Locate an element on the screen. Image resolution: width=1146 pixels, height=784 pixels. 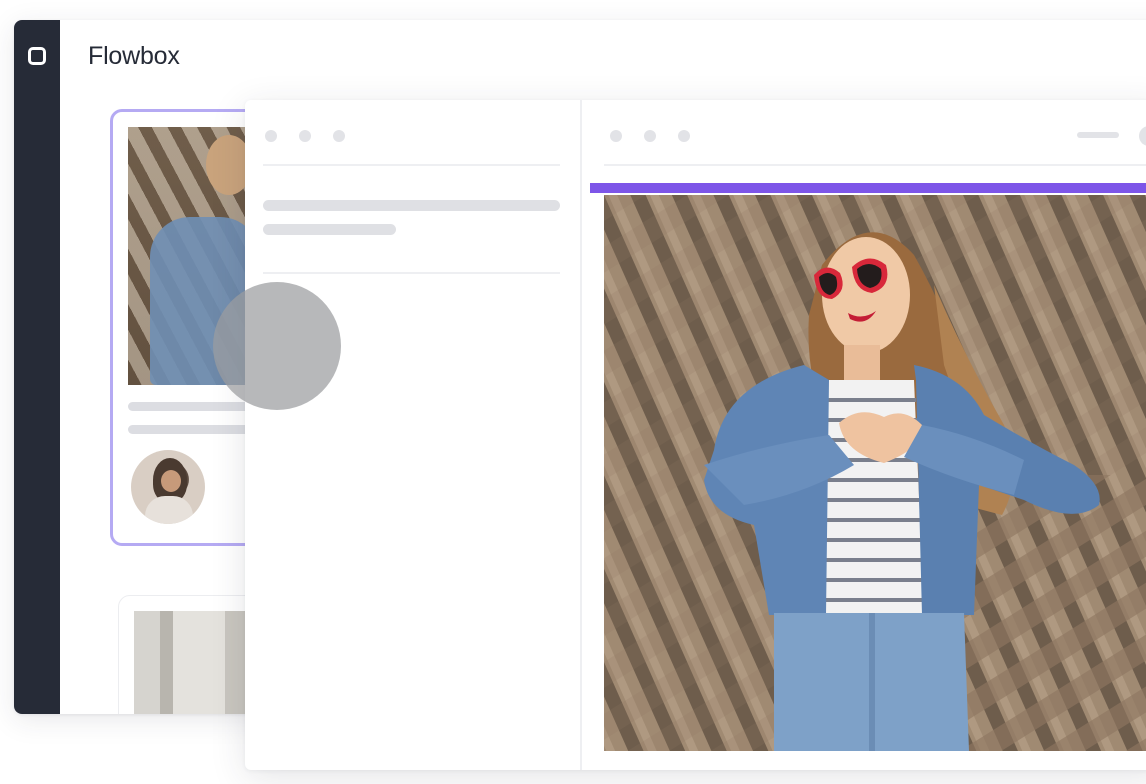
toolbar-button is located at coordinates (1142, 136).